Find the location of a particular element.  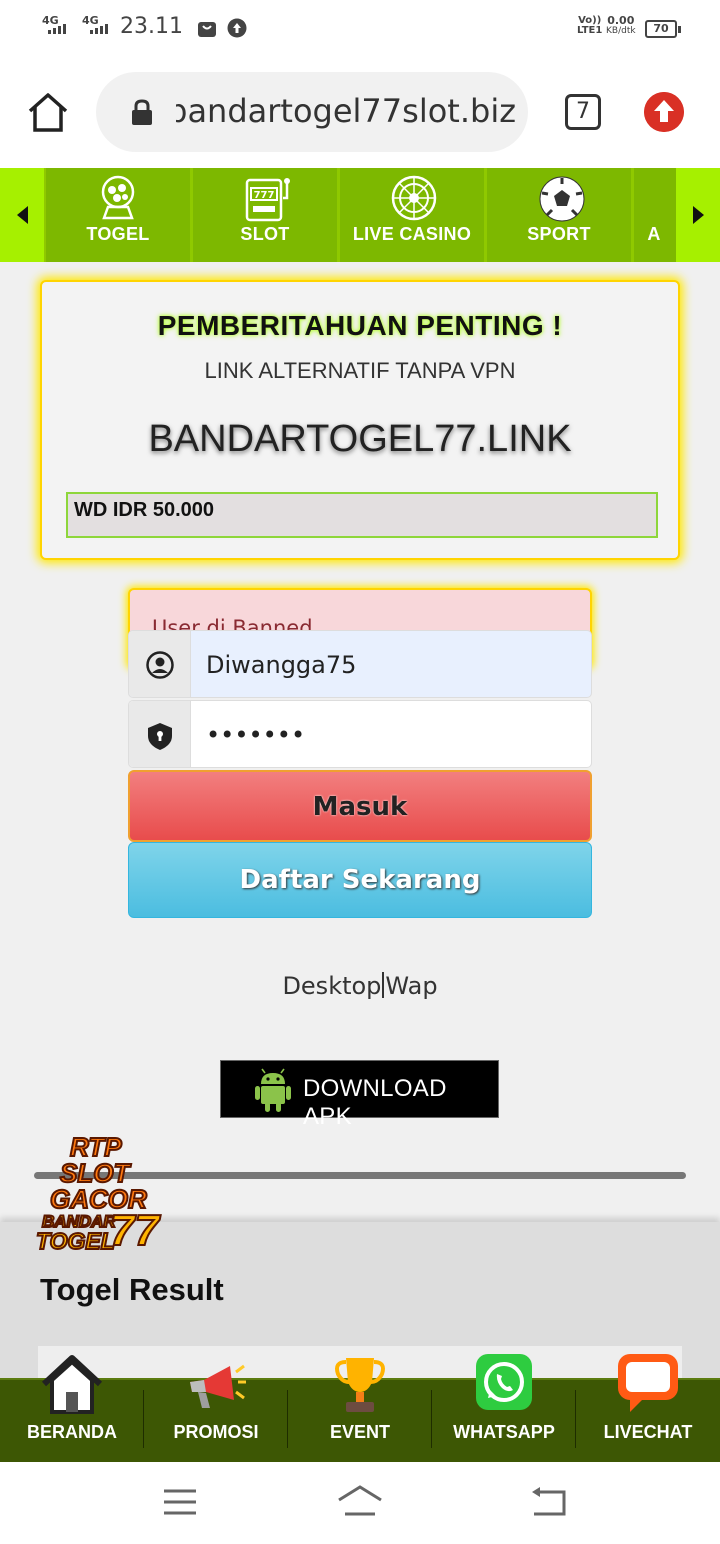

bottom-nav-label-promosi: PROMOSI is located at coordinates (216, 1432).